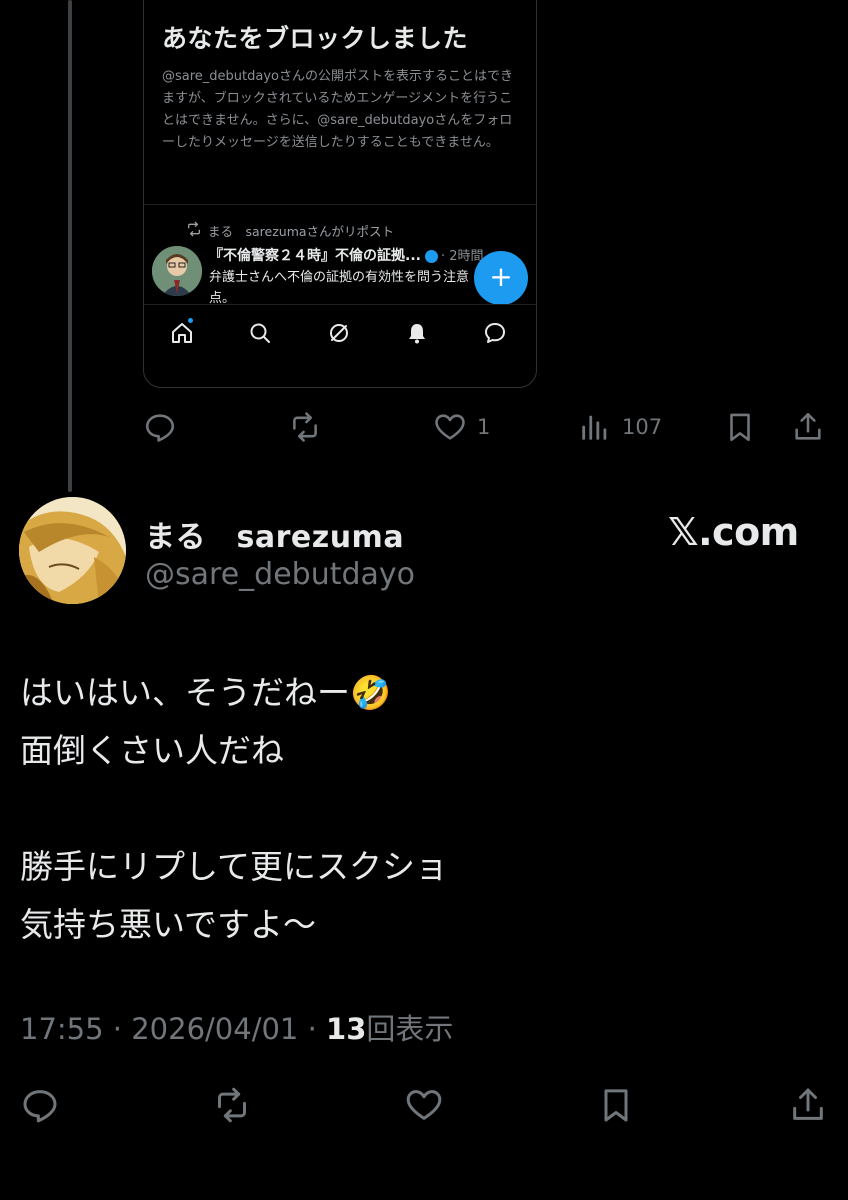  Describe the element at coordinates (214, 1029) in the screenshot. I see `post-date: 2026/04/01` at that location.